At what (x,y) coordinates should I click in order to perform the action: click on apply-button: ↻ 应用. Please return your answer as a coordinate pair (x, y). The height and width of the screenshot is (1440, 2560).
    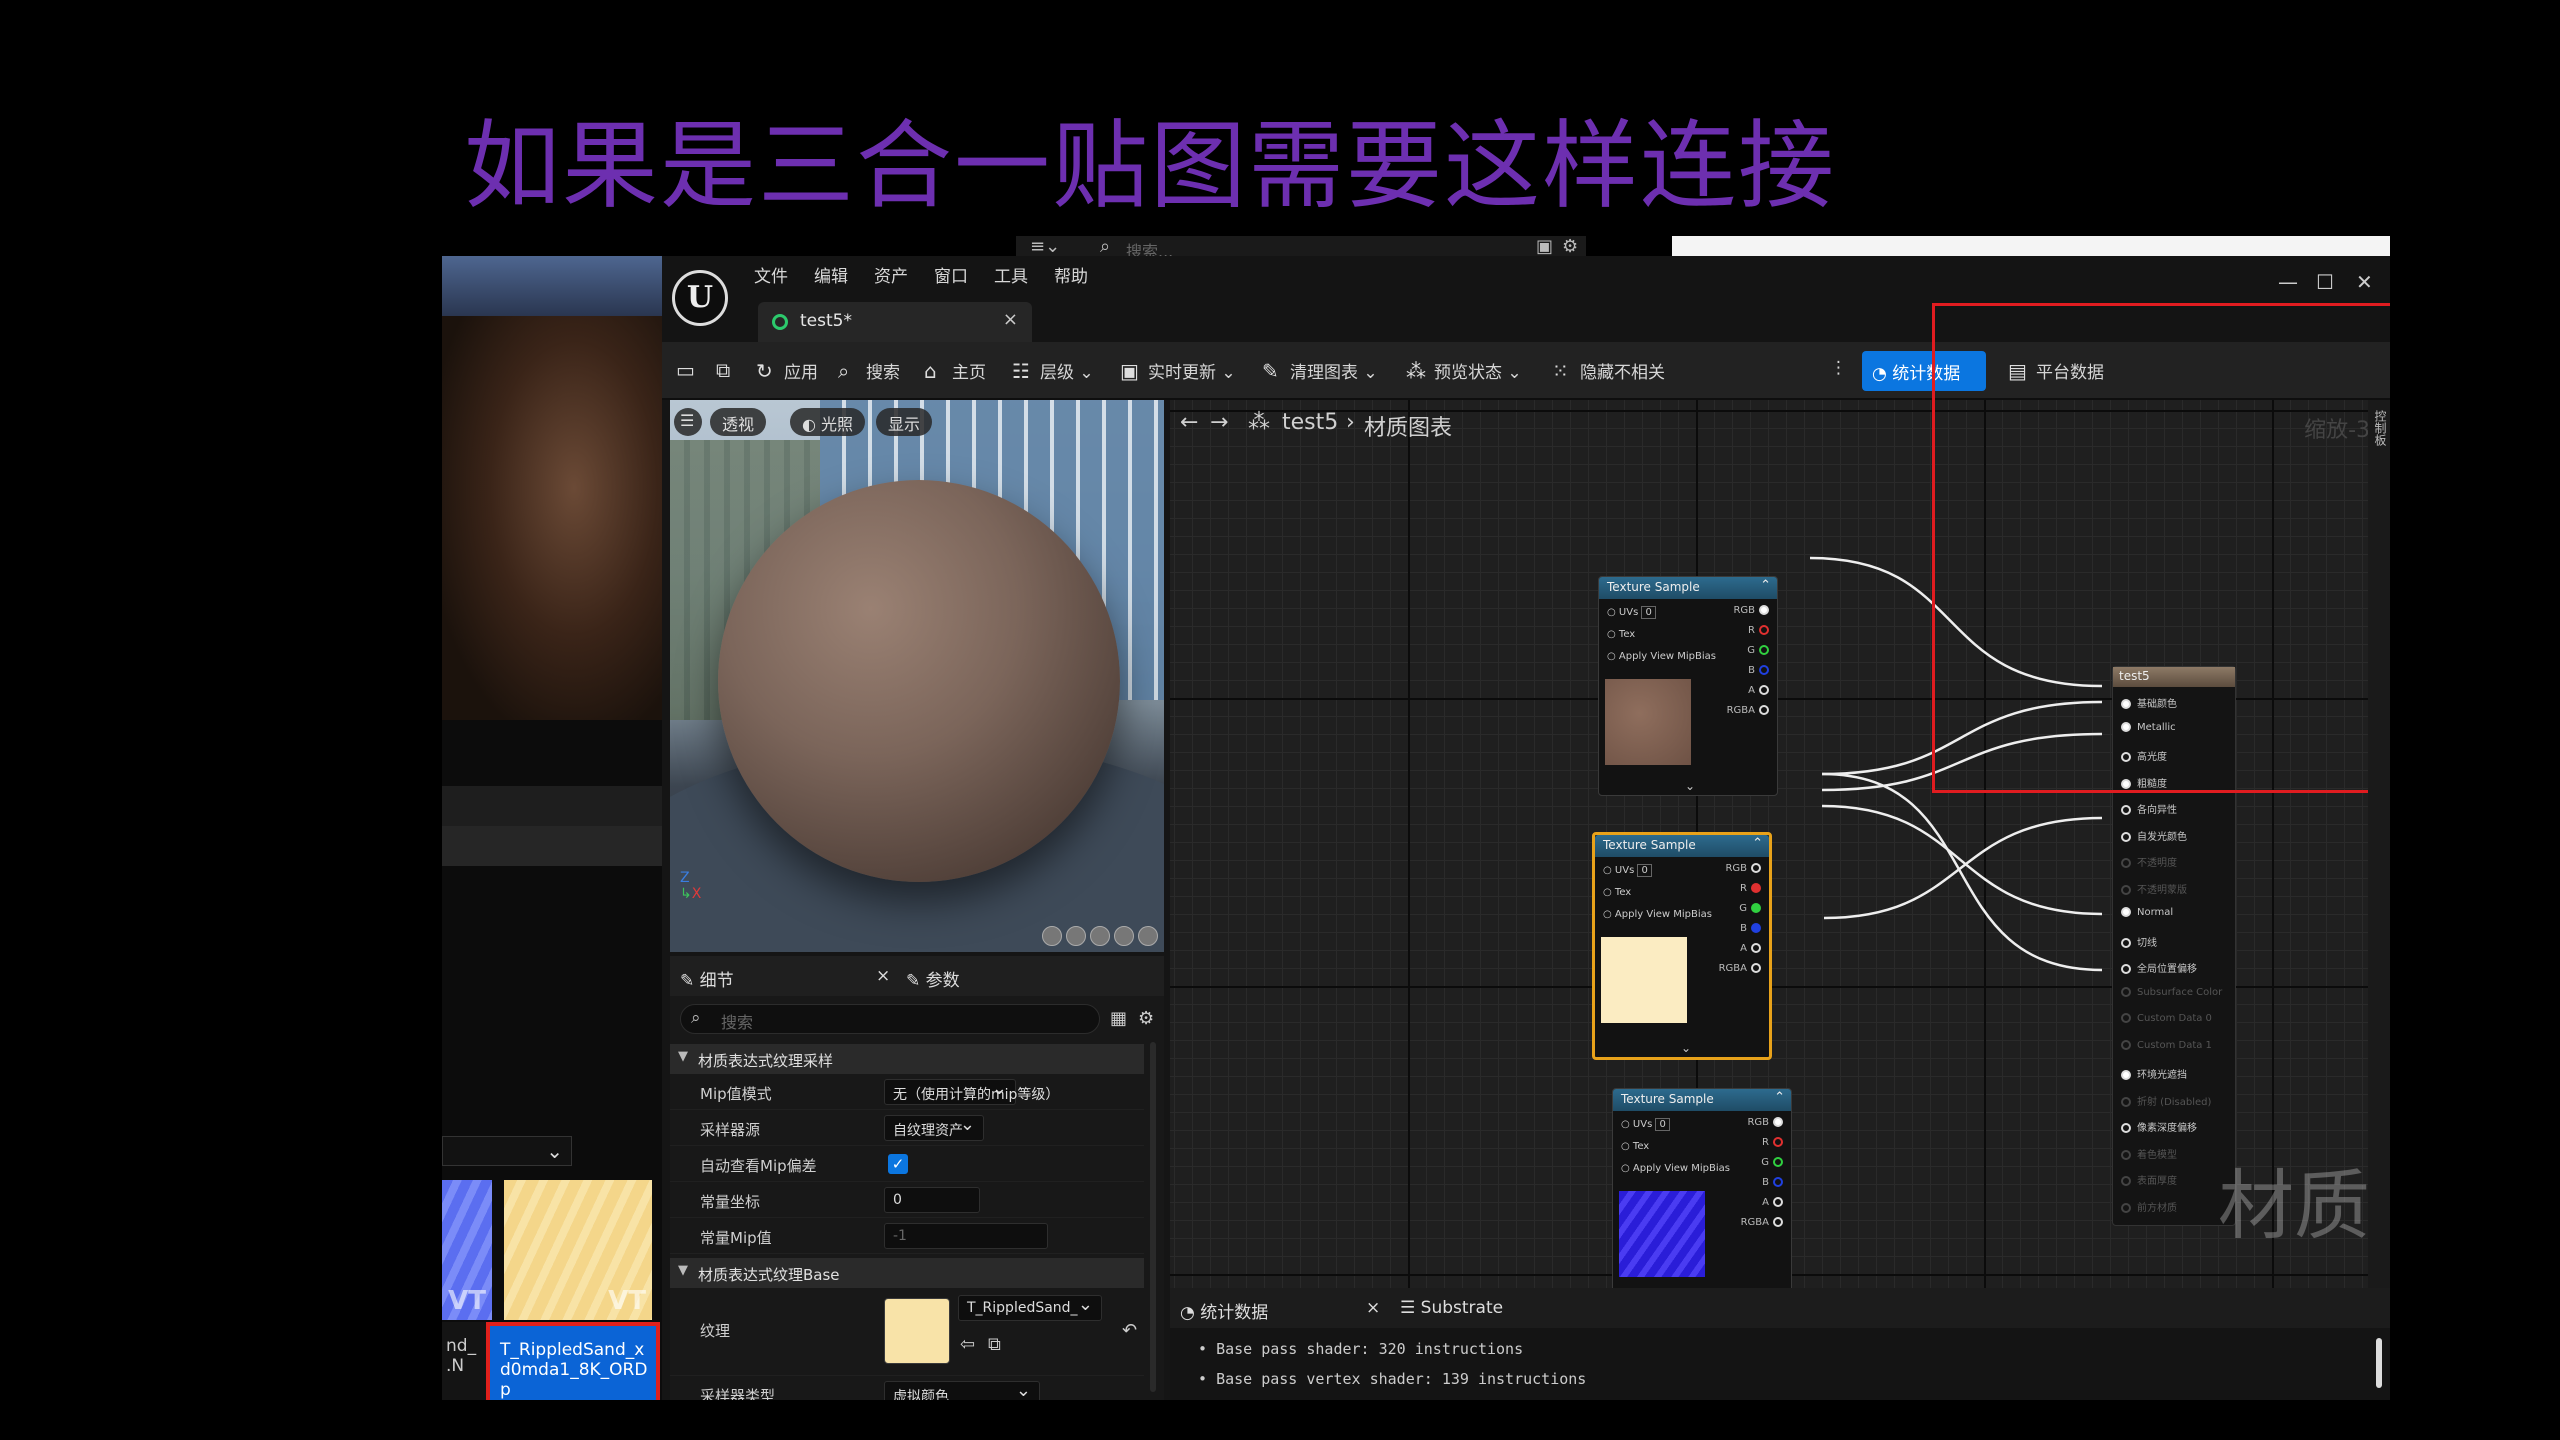
    Looking at the image, I should click on (787, 370).